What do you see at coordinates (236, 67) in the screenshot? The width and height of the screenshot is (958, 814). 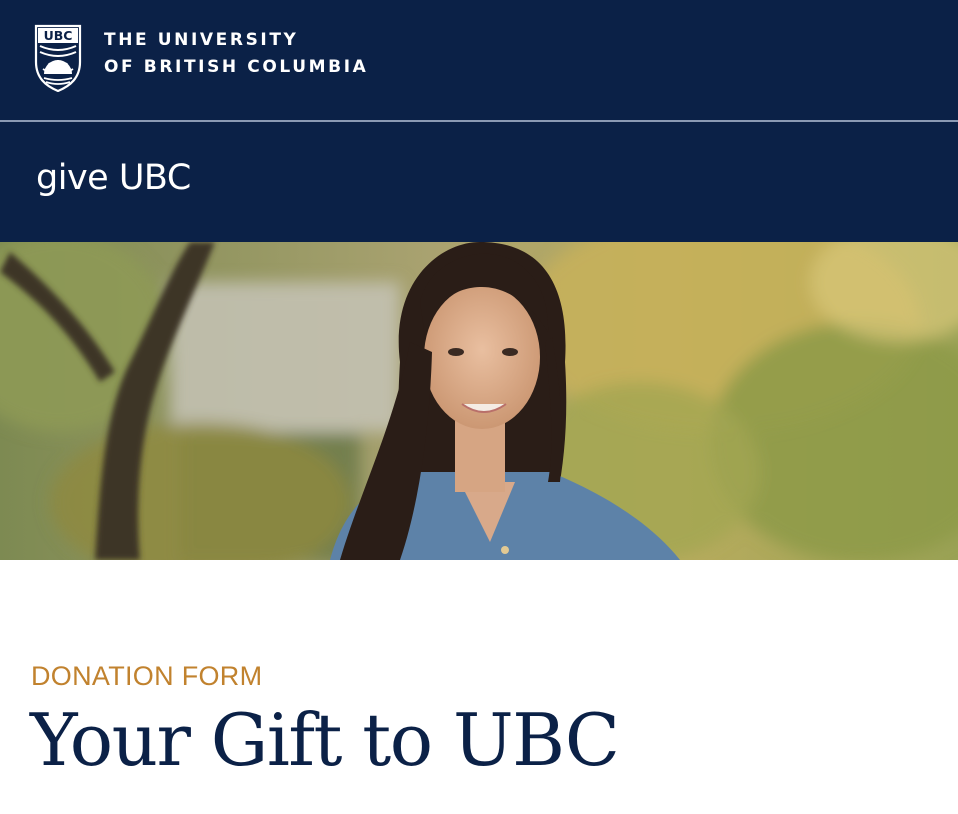 I see `university-name-line2: OF BRITISH COLUMBIA` at bounding box center [236, 67].